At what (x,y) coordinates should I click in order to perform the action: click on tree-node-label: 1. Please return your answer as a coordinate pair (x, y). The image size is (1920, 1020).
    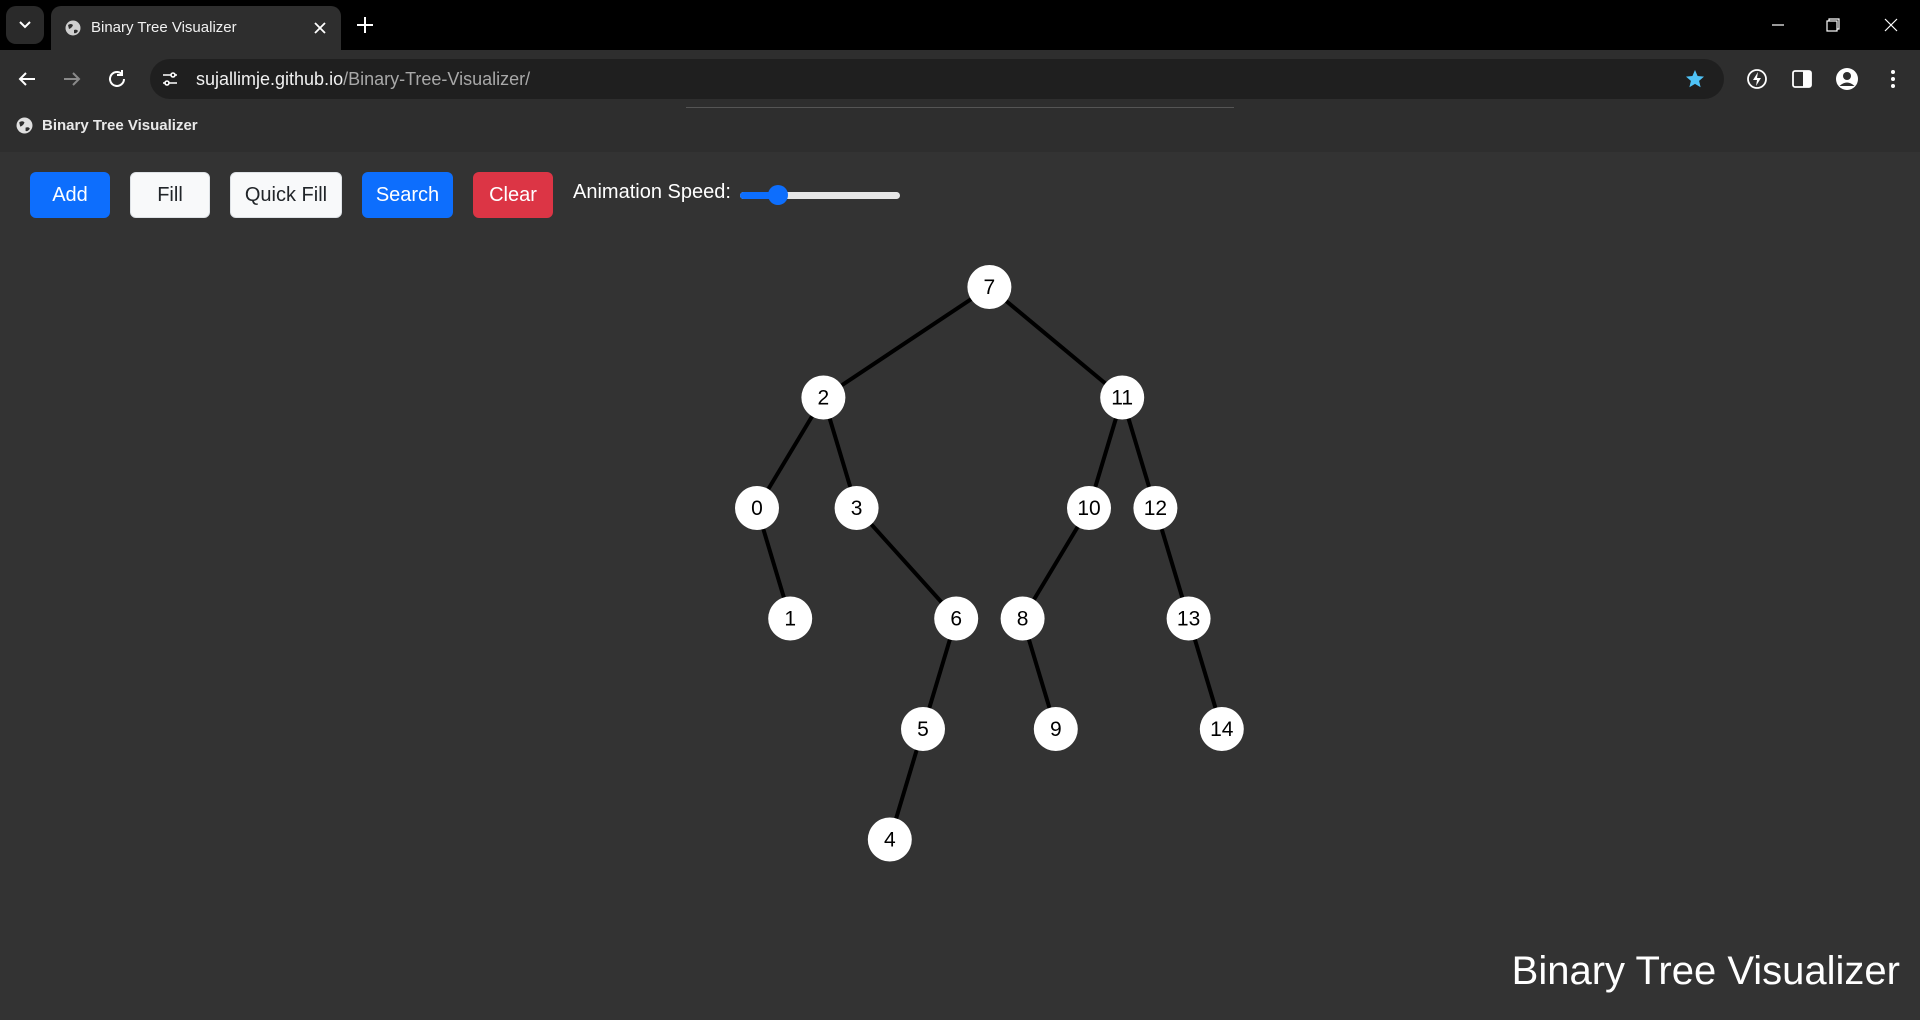
    Looking at the image, I should click on (790, 619).